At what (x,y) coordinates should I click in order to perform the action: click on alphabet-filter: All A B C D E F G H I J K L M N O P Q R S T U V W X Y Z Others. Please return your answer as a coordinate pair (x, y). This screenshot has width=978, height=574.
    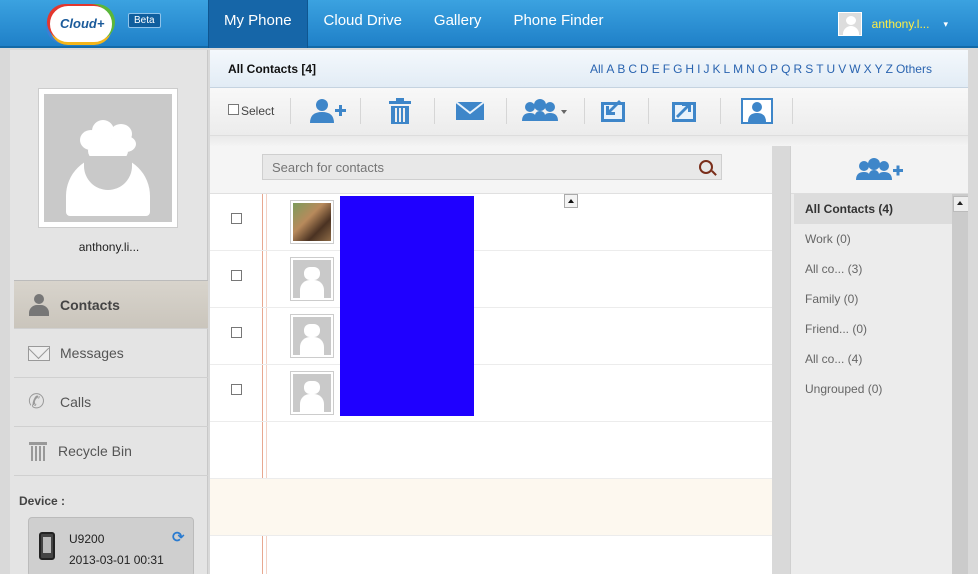
    Looking at the image, I should click on (762, 69).